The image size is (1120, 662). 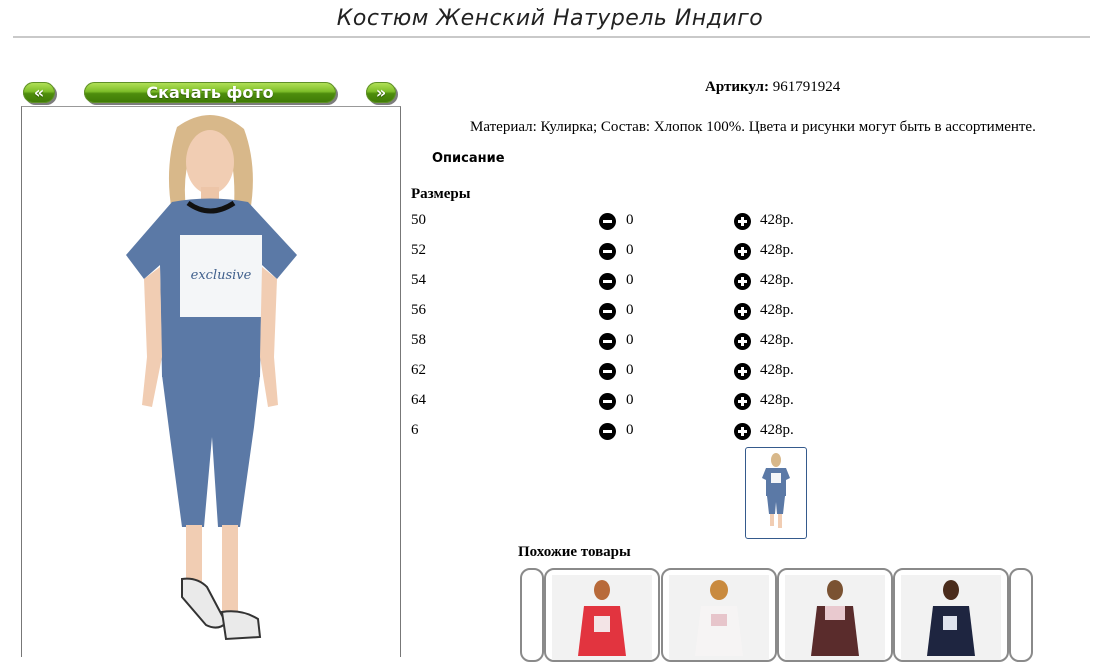 What do you see at coordinates (210, 92) in the screenshot?
I see `download-photo-button: Скачать фото` at bounding box center [210, 92].